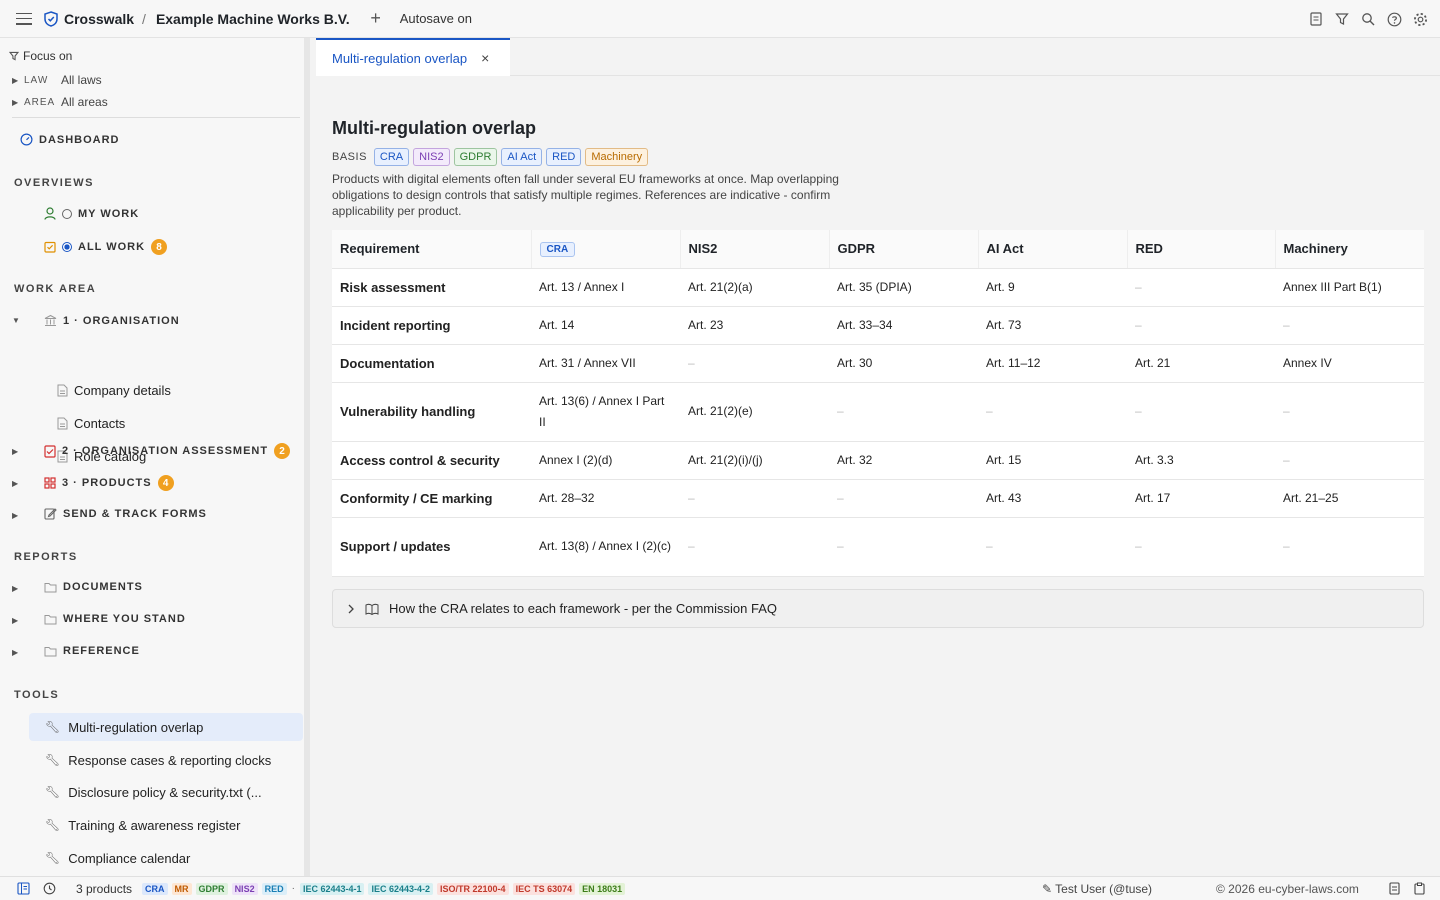 Image resolution: width=1440 pixels, height=900 pixels. Describe the element at coordinates (167, 451) in the screenshot. I see `nav-organisation-assessment: 2 · ORGANISATION ASSESSMENT 2` at that location.